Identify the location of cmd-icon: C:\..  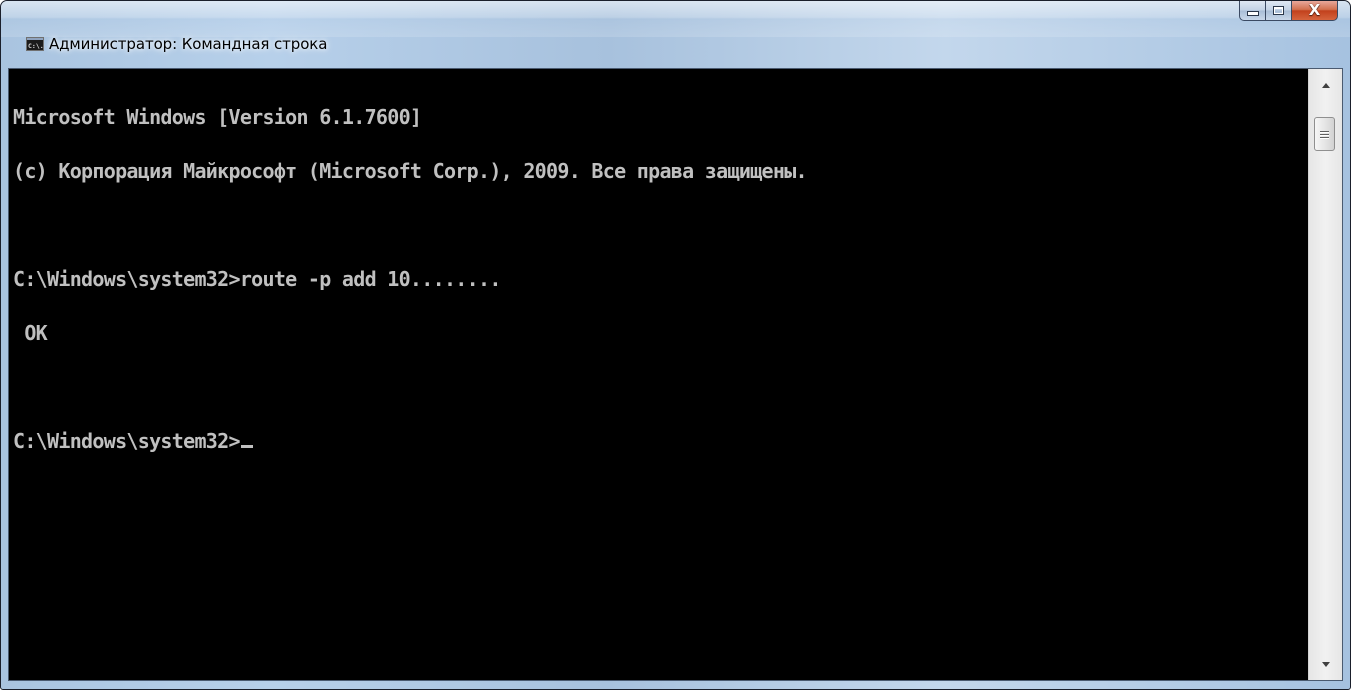
(35, 44).